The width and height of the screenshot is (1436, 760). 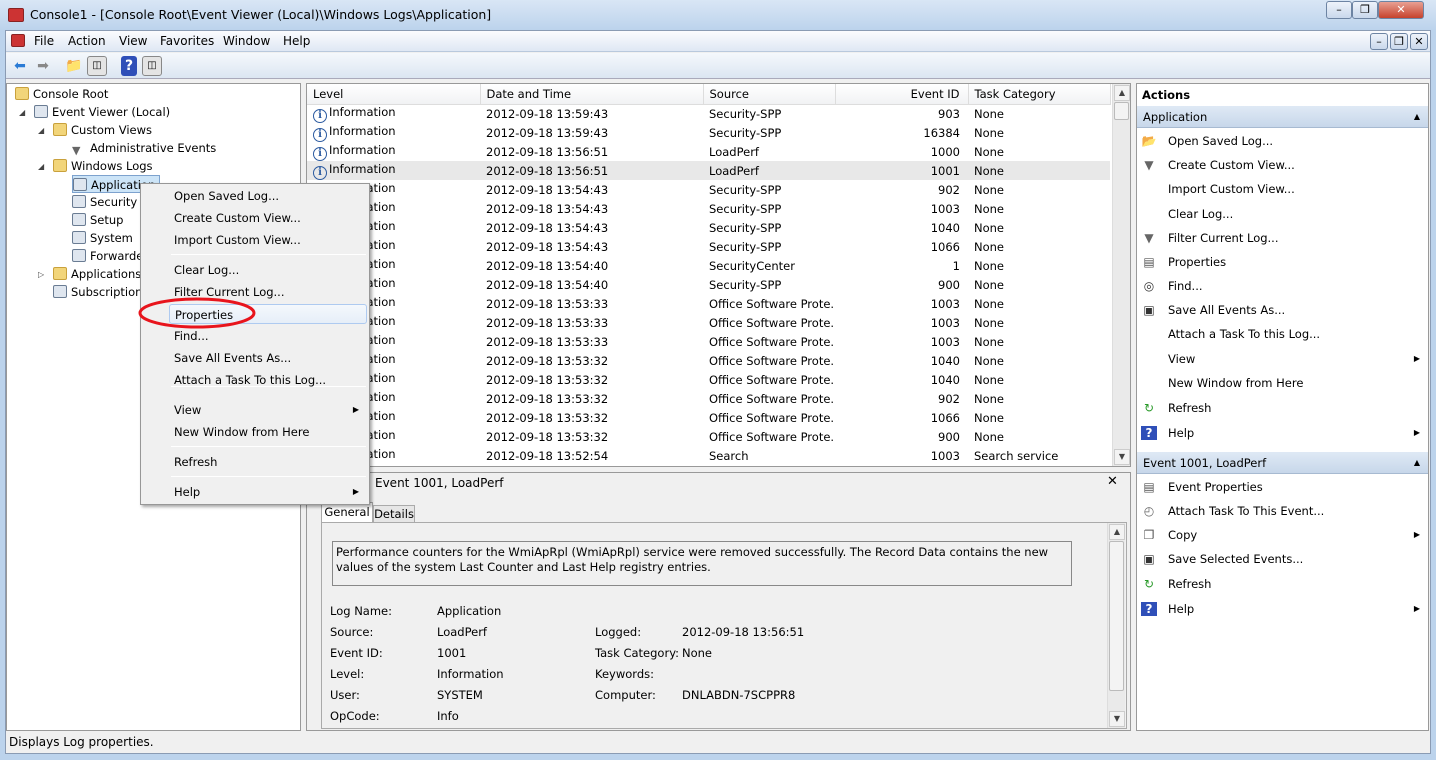 What do you see at coordinates (1181, 359) in the screenshot?
I see `action-view: View` at bounding box center [1181, 359].